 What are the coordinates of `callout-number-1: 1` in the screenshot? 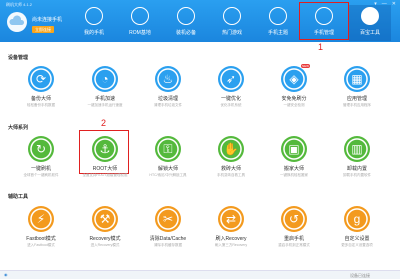 It's located at (321, 47).